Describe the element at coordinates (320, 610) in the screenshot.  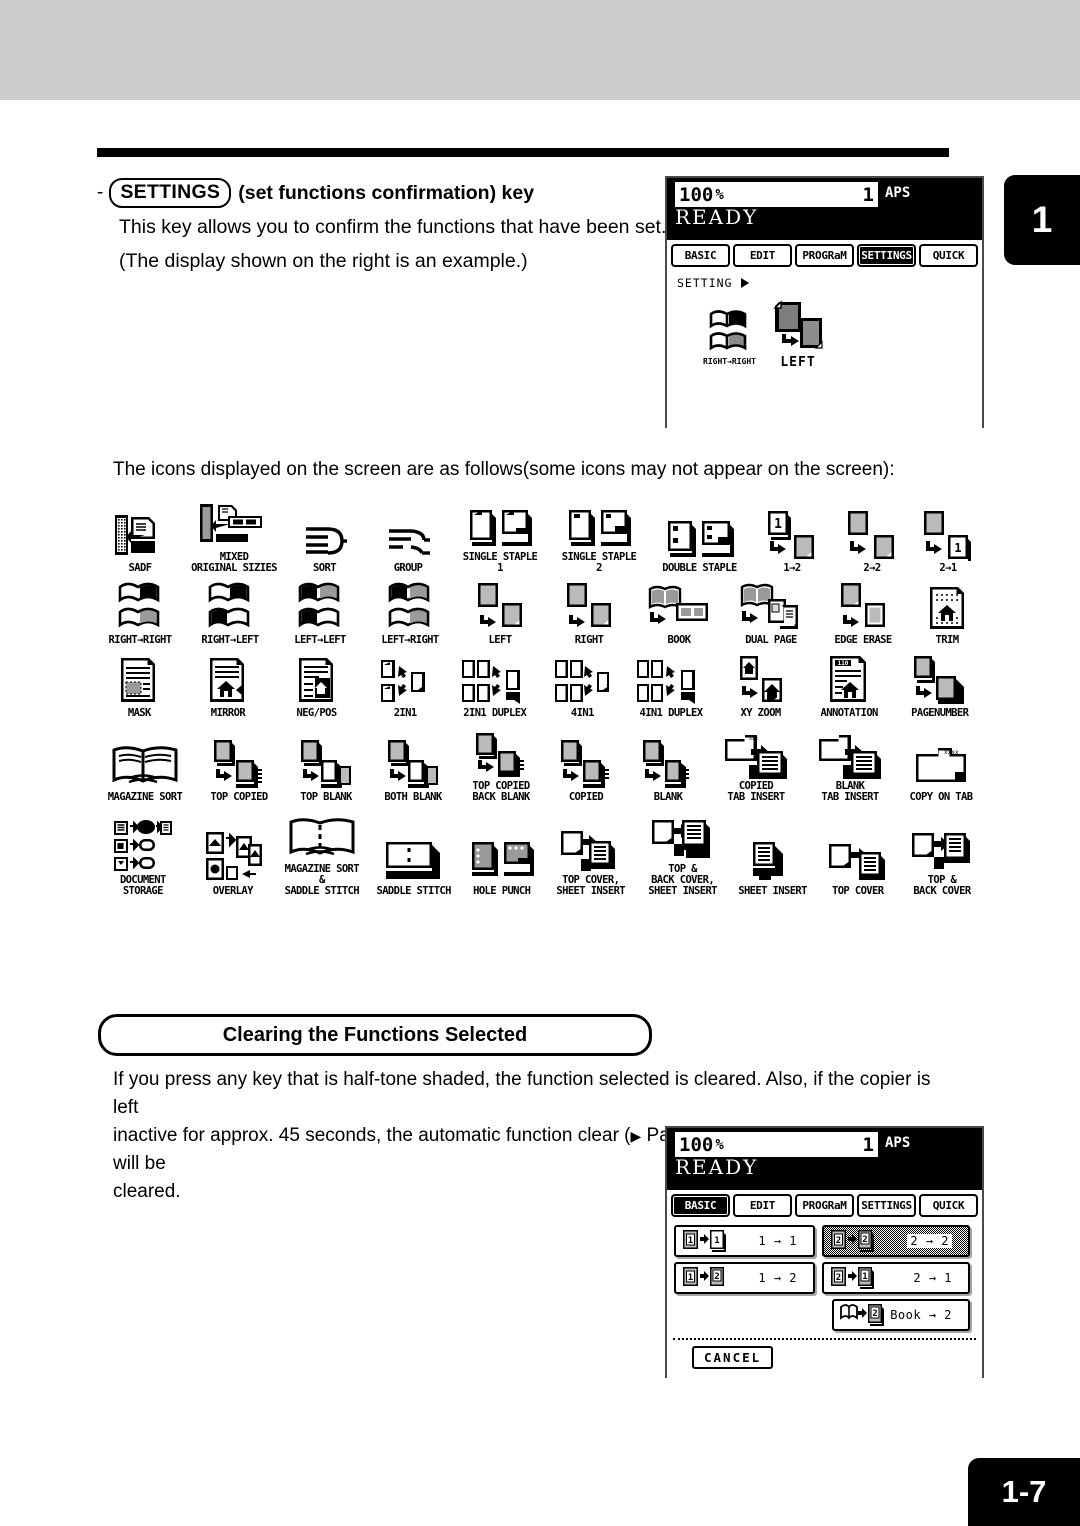
I see `icon-cell-left-to-left: LEFT→LEFT` at that location.